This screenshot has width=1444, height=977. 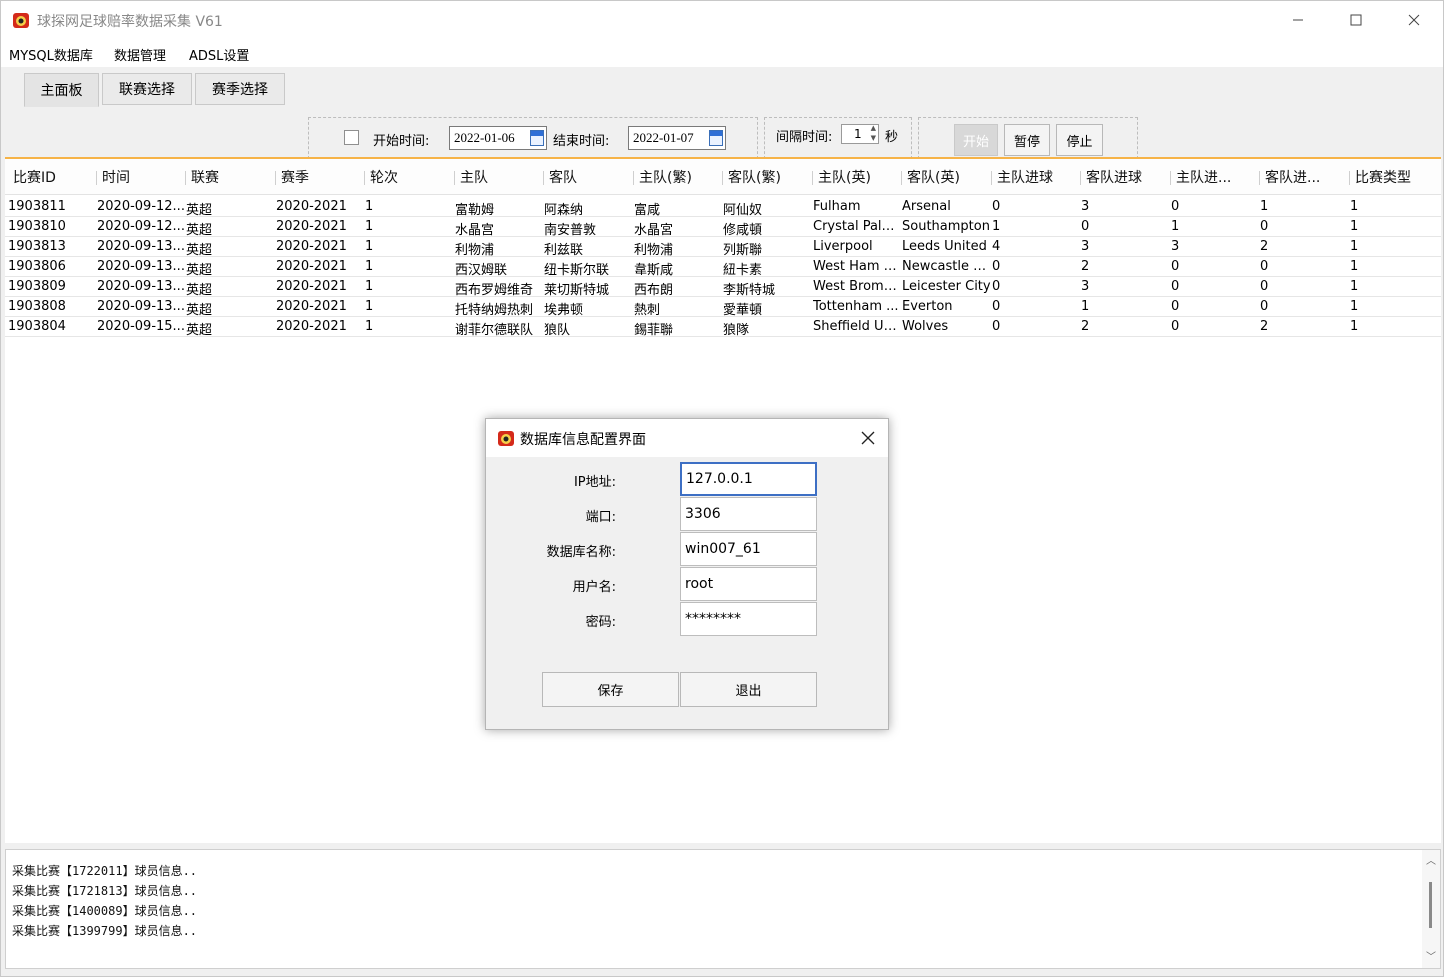 I want to click on column-header: 主队(繁), so click(x=679, y=177).